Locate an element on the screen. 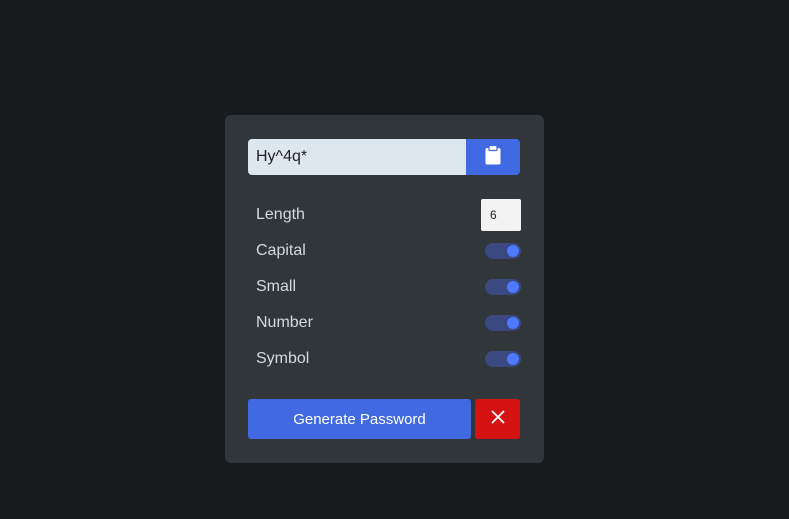 This screenshot has width=789, height=519. option-label-length: Length is located at coordinates (280, 214).